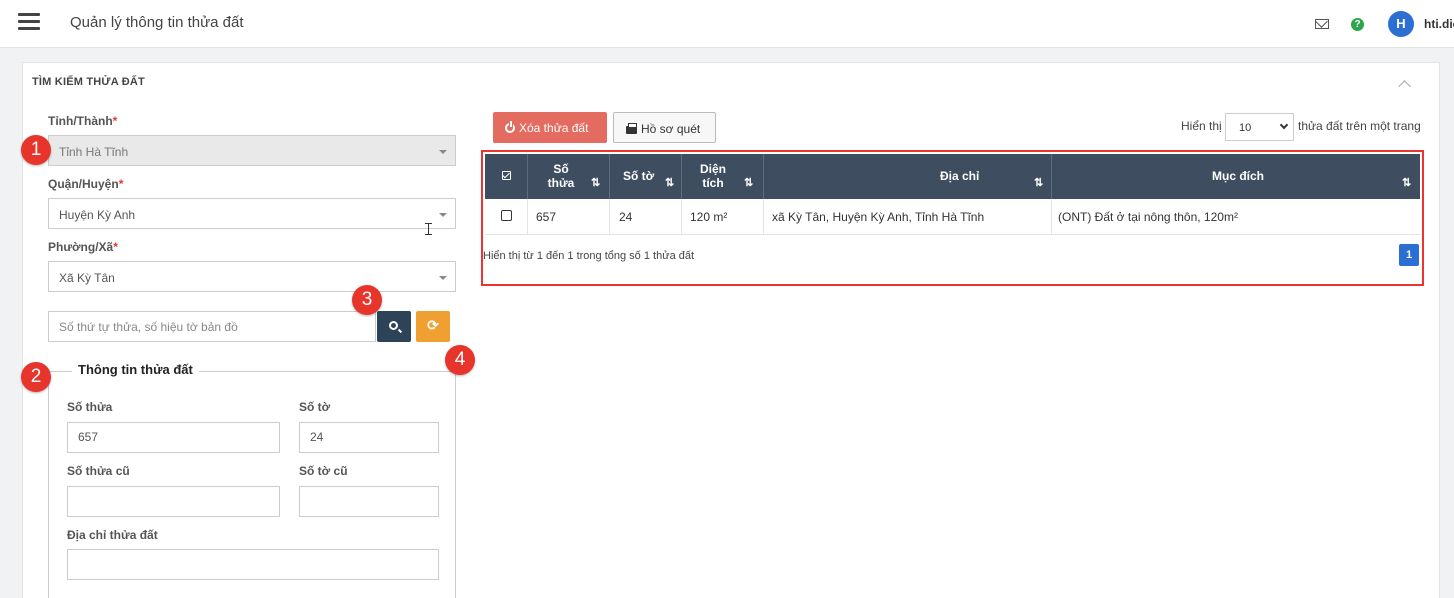 The image size is (1454, 598). Describe the element at coordinates (87, 278) in the screenshot. I see `ward-value: Xã Kỳ Tân` at that location.